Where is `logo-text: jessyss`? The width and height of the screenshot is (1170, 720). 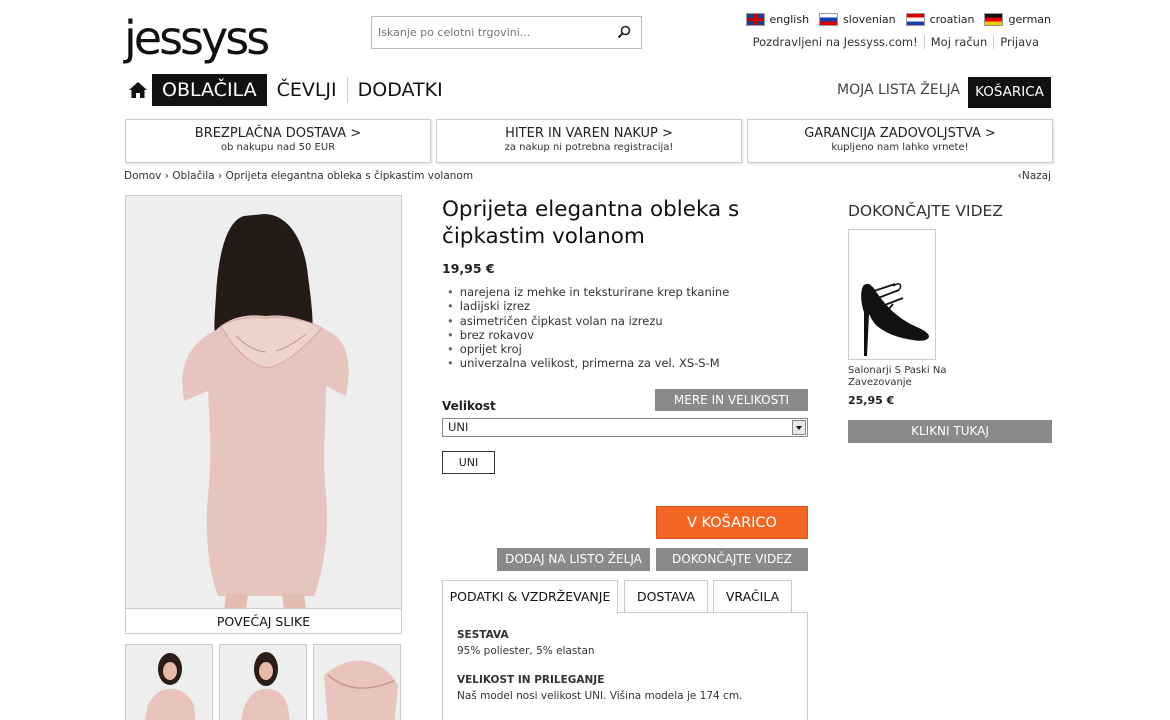
logo-text: jessyss is located at coordinates (197, 38).